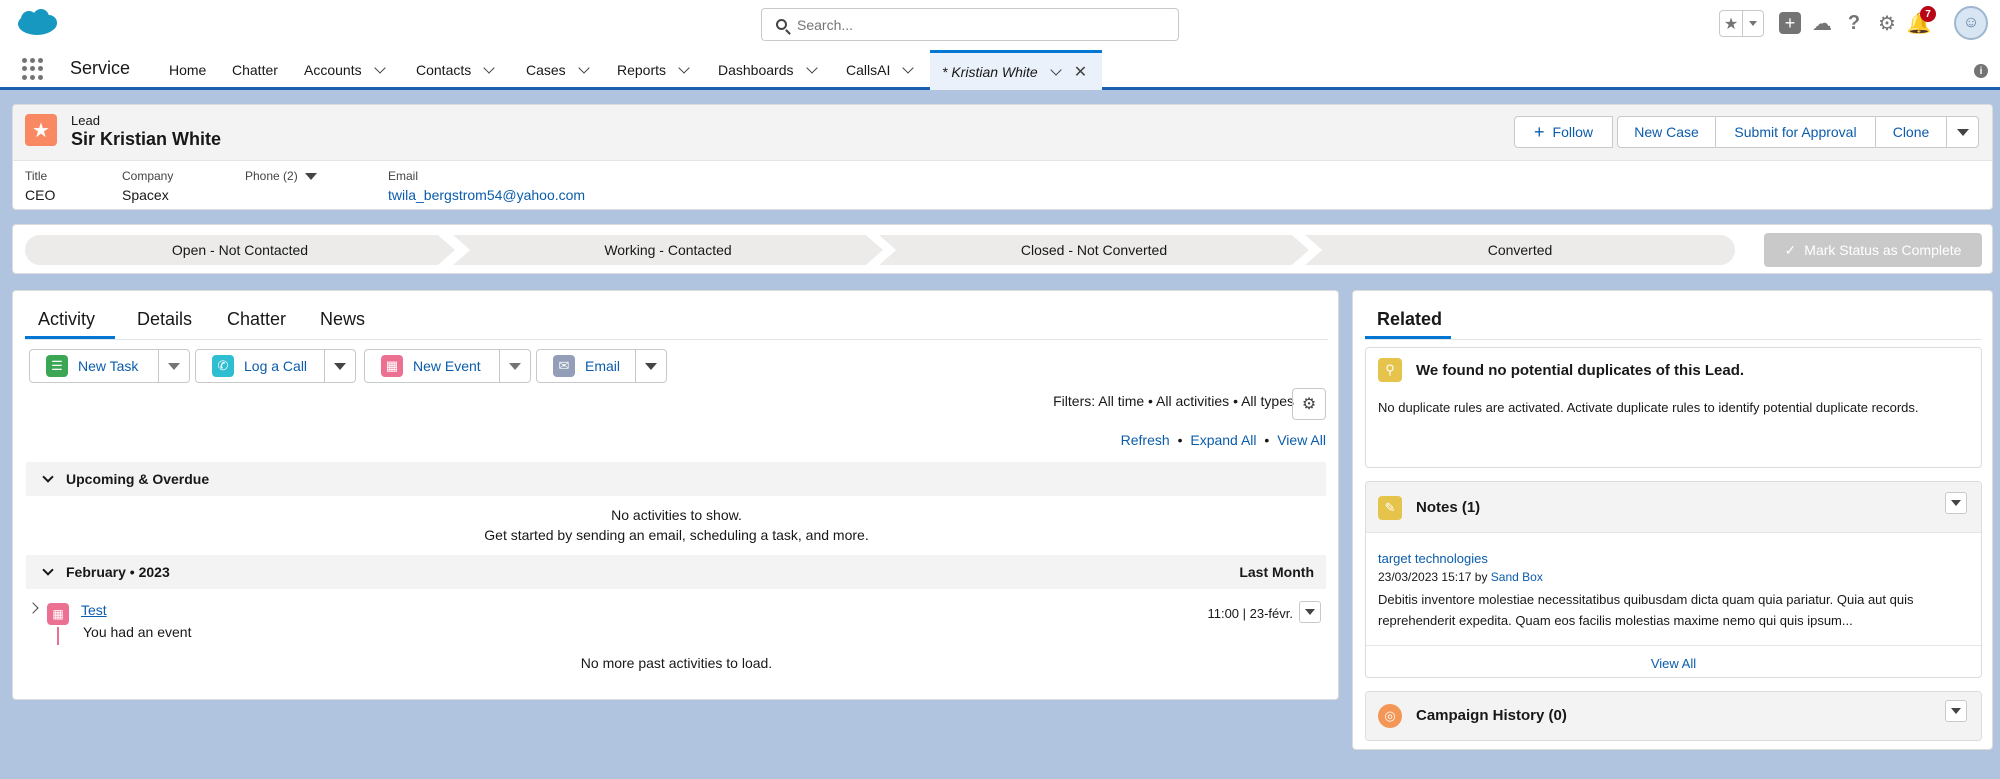 The width and height of the screenshot is (2000, 779). Describe the element at coordinates (1080, 72) in the screenshot. I see `close-icon: ✕` at that location.